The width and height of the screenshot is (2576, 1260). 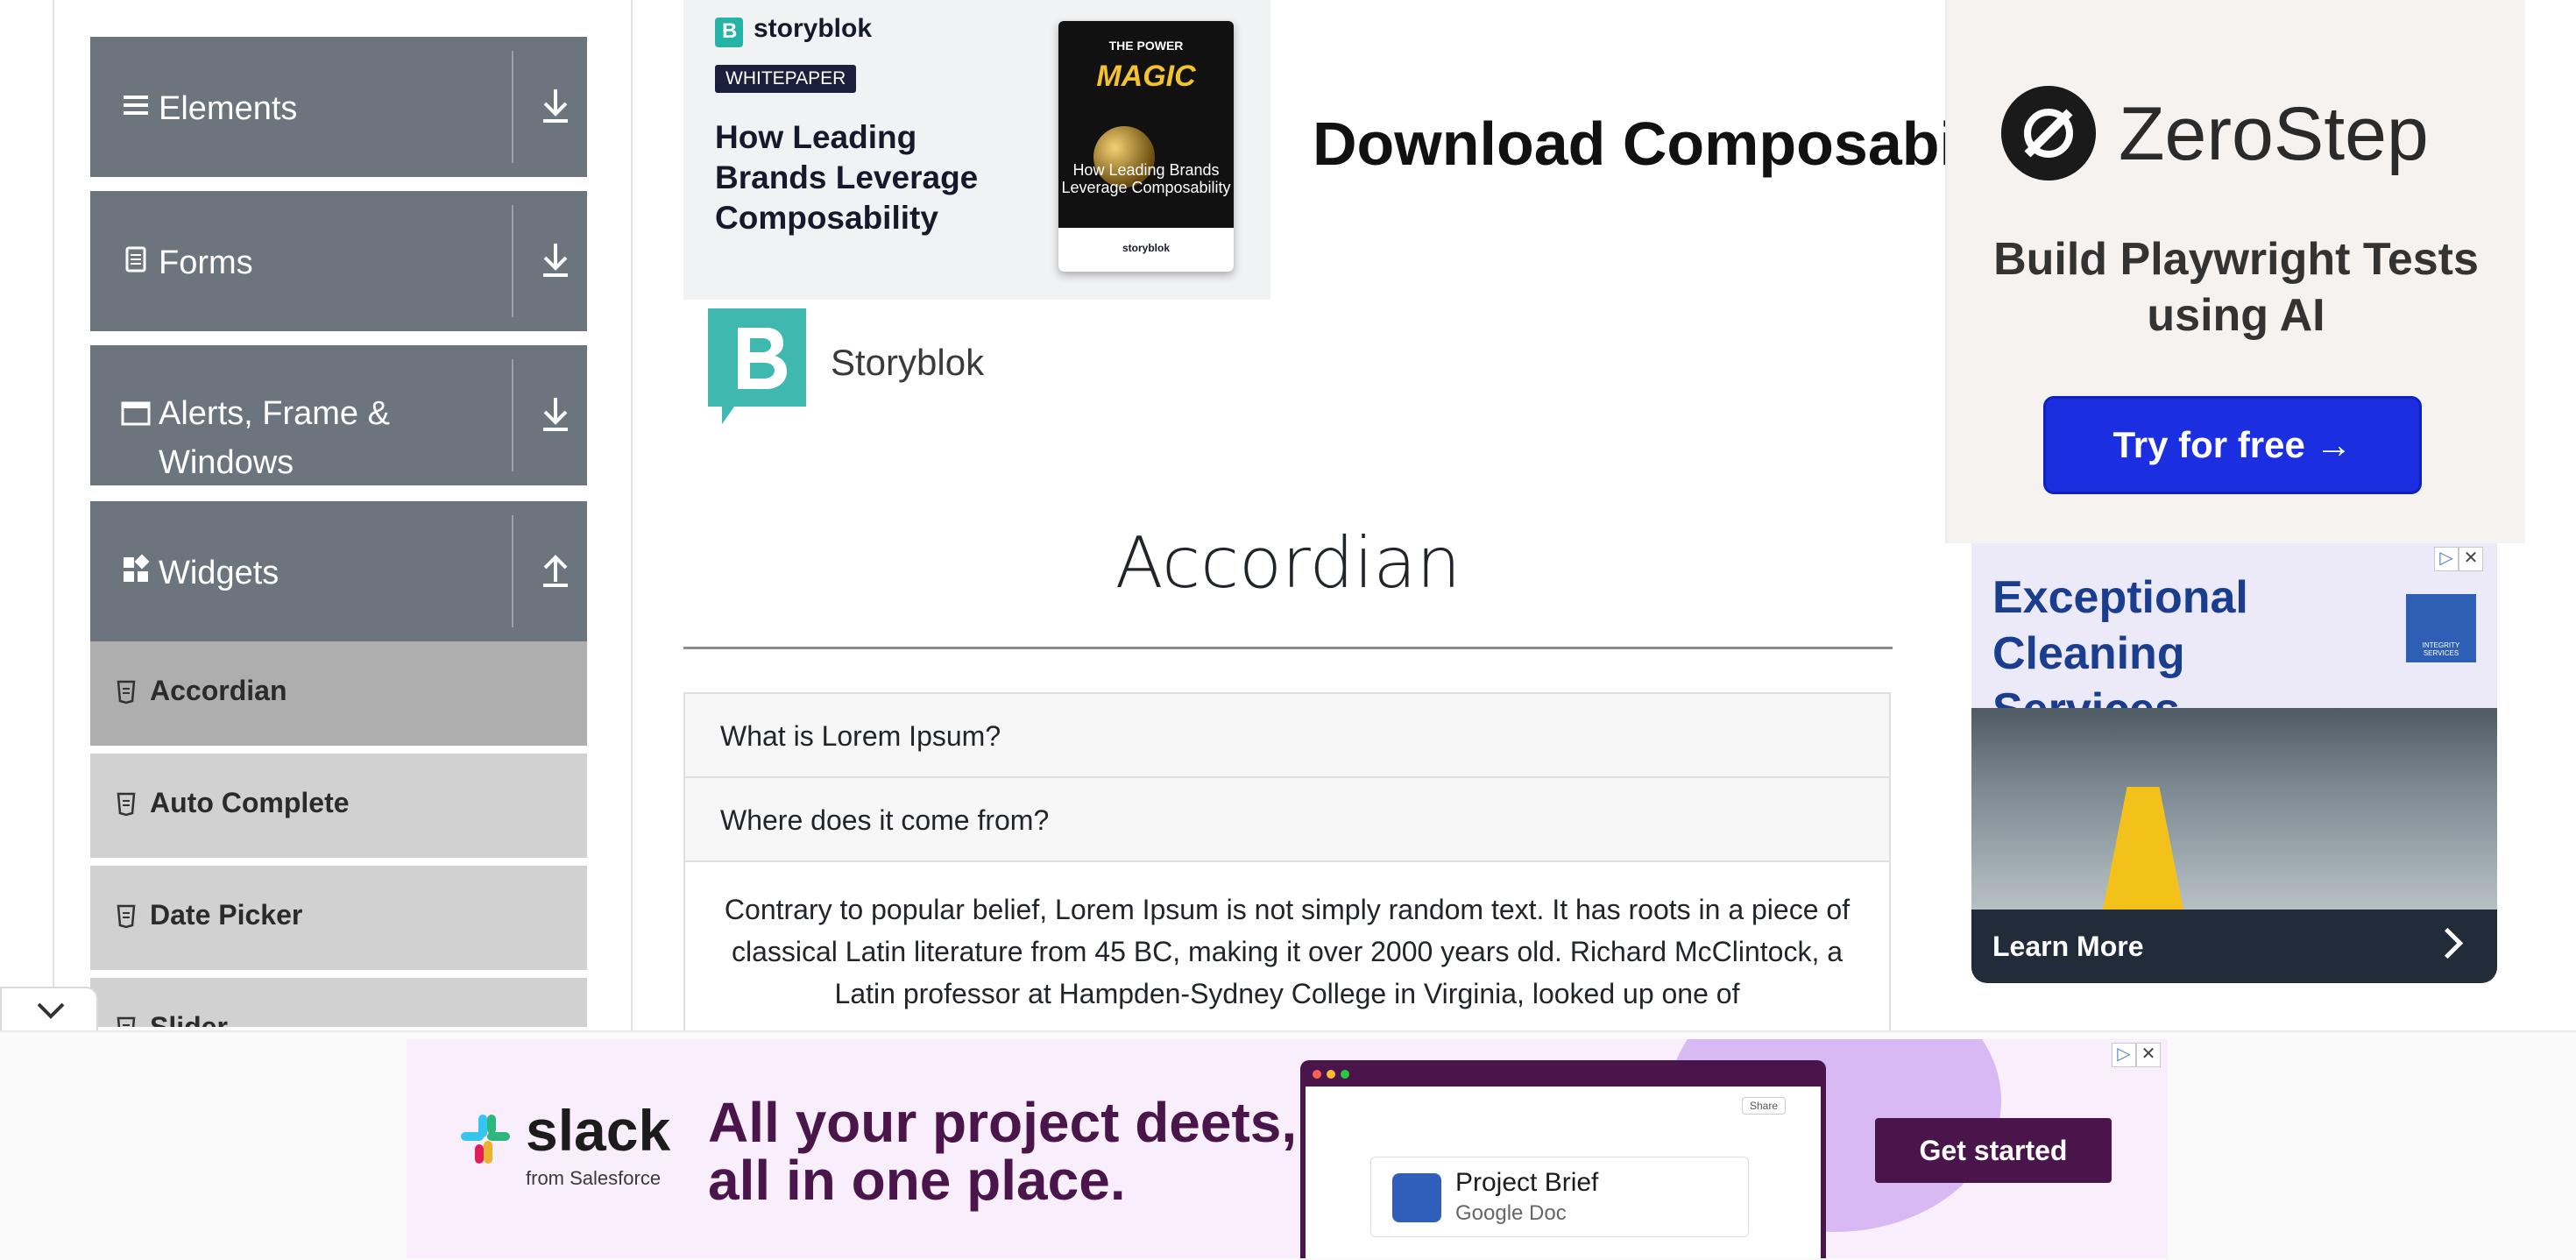 I want to click on doc-title: Project Brief, so click(x=1527, y=1182).